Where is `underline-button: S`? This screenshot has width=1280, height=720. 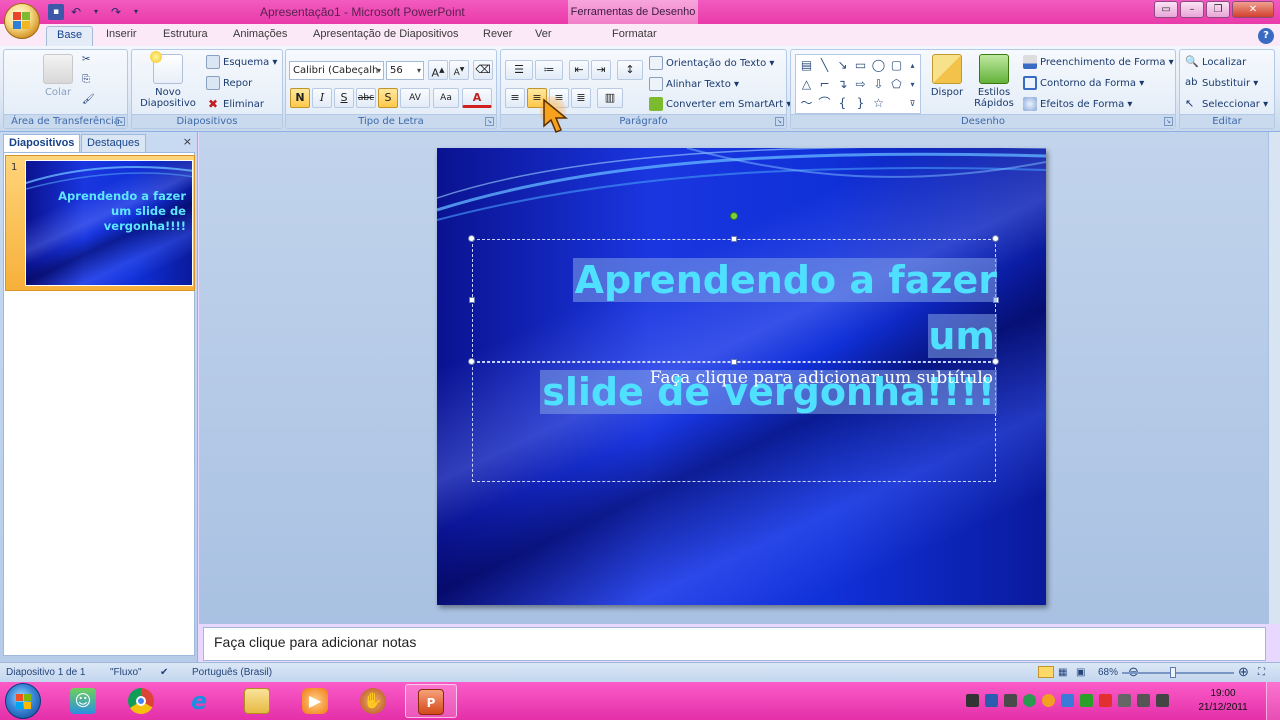
underline-button: S is located at coordinates (344, 98).